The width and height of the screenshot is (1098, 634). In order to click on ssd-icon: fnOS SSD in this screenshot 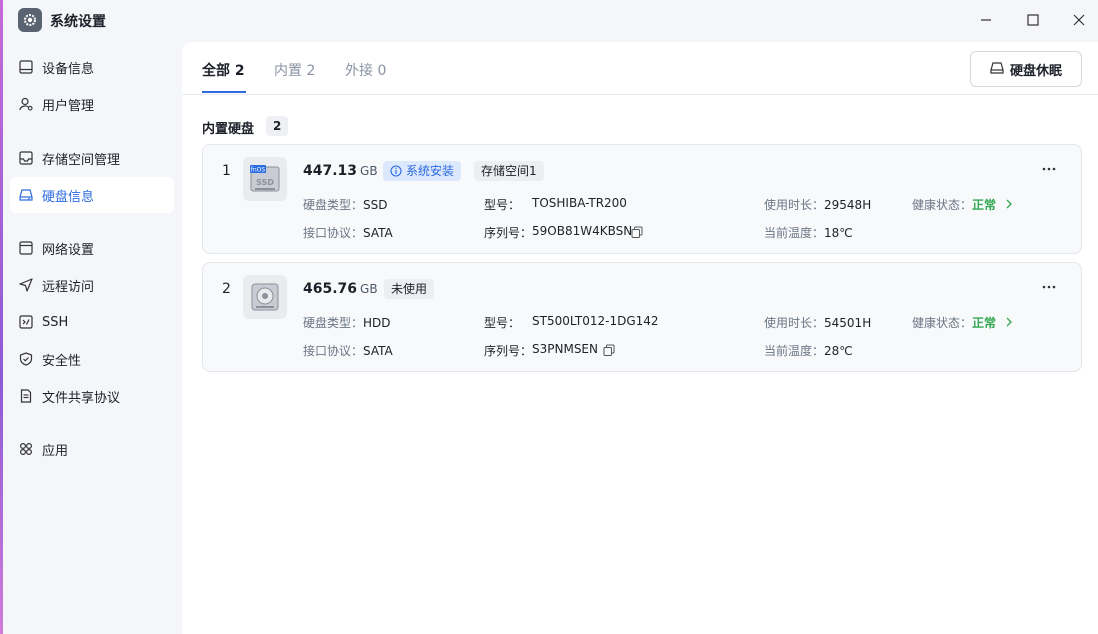, I will do `click(265, 179)`.